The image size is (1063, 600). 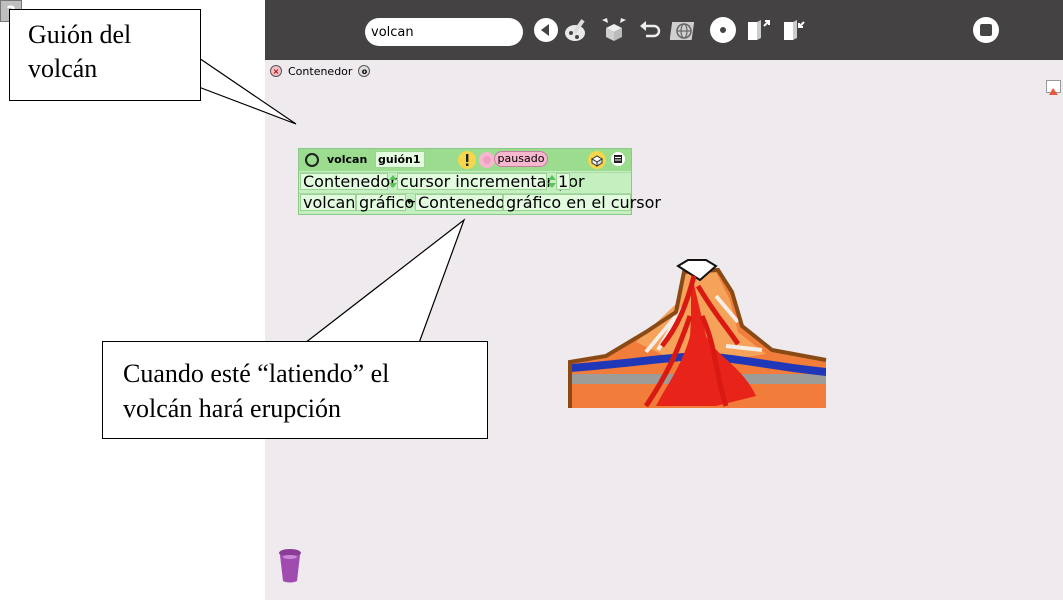 I want to click on callout-line: Guión del, so click(x=80, y=34).